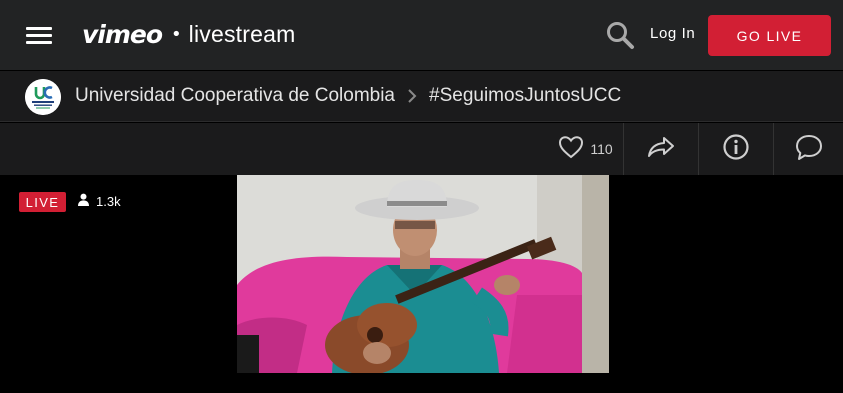 Image resolution: width=843 pixels, height=393 pixels. I want to click on info-button, so click(736, 149).